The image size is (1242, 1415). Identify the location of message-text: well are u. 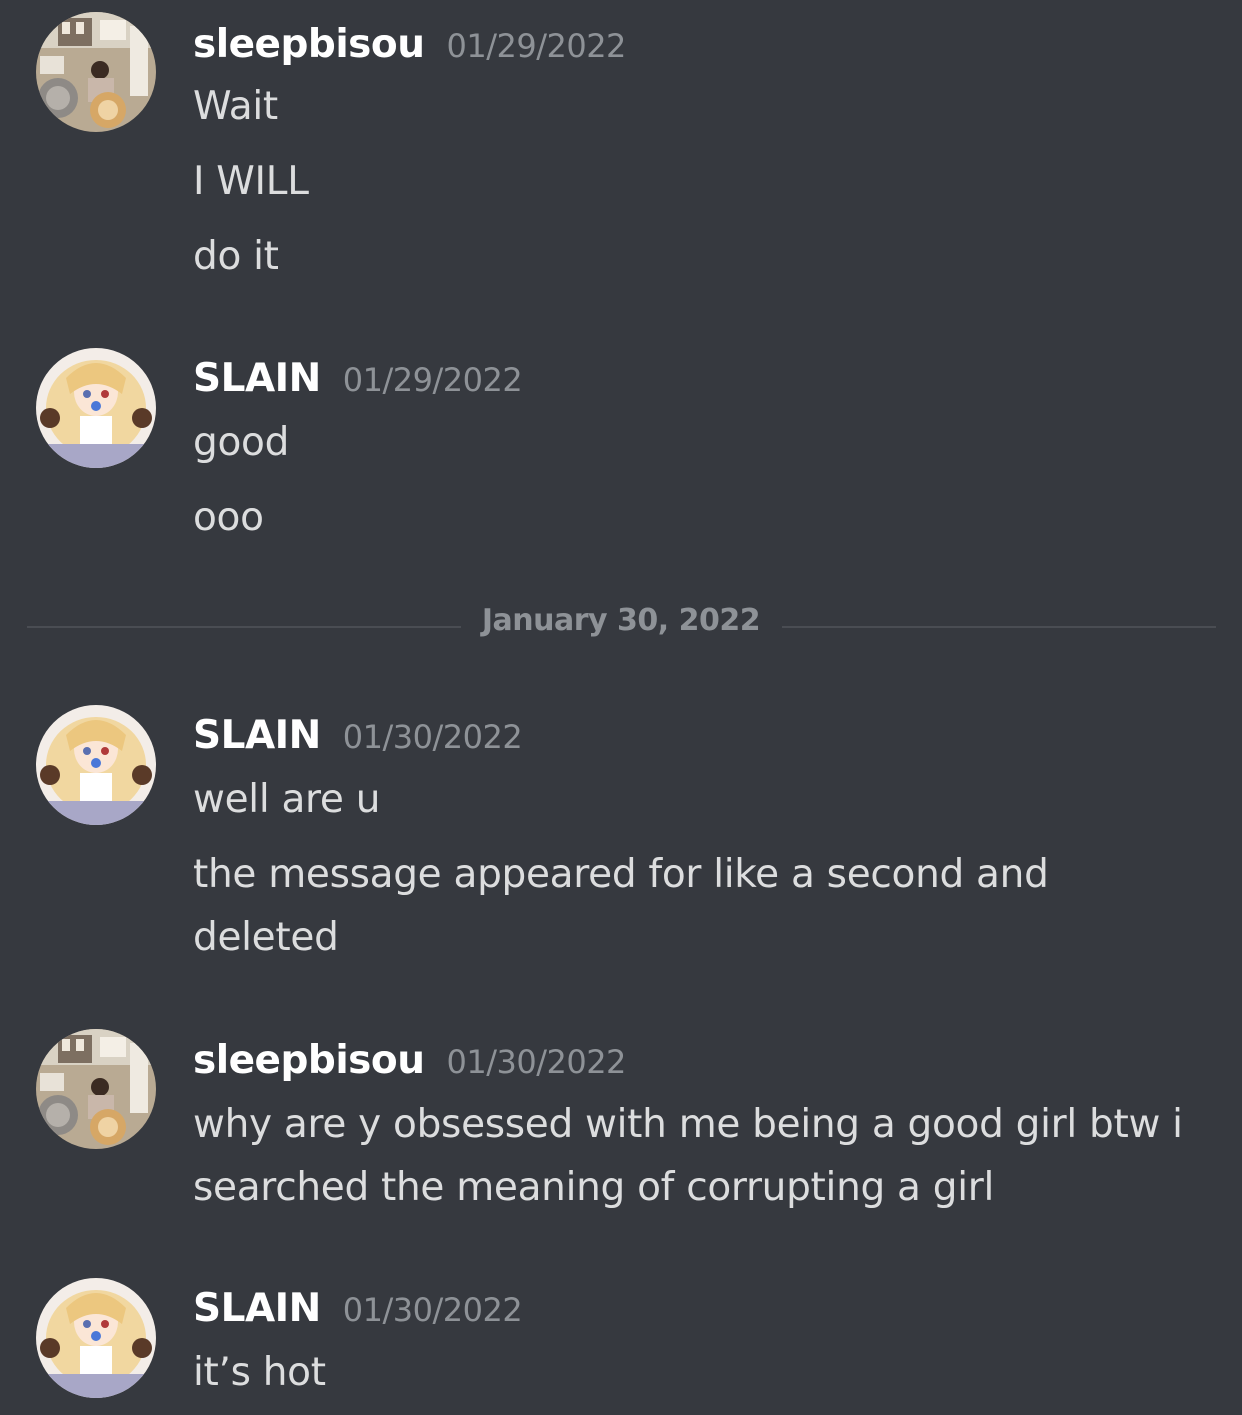
(287, 799).